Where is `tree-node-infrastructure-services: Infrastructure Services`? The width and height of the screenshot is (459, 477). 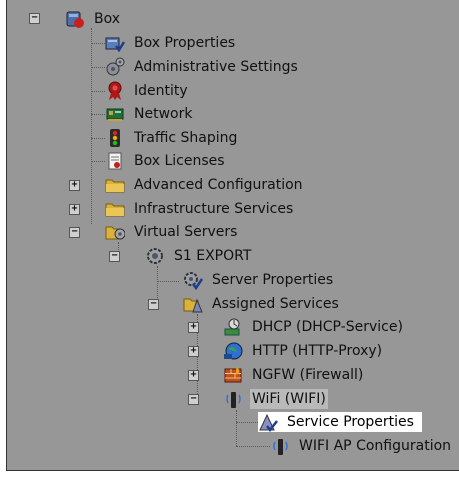 tree-node-infrastructure-services: Infrastructure Services is located at coordinates (200, 209).